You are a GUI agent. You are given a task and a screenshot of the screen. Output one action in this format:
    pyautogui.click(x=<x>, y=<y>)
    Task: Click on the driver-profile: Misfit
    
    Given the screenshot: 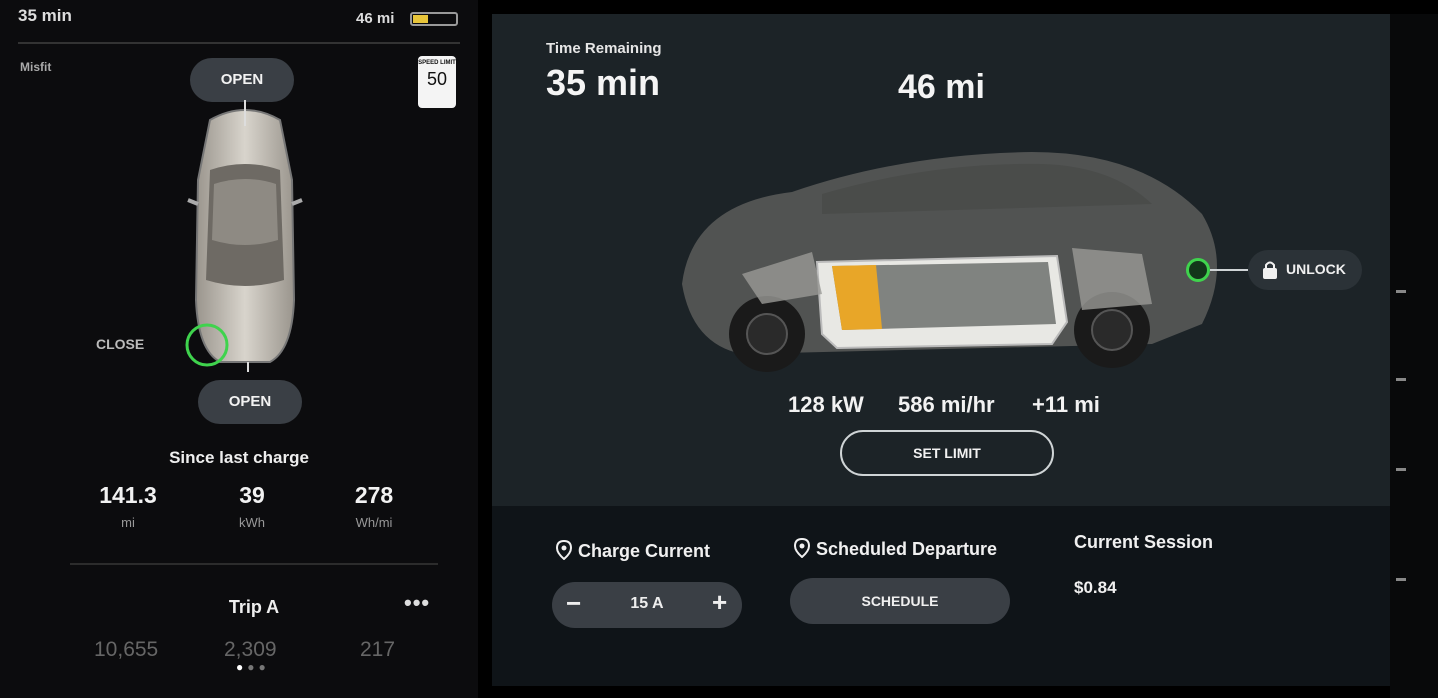 What is the action you would take?
    pyautogui.click(x=35, y=67)
    